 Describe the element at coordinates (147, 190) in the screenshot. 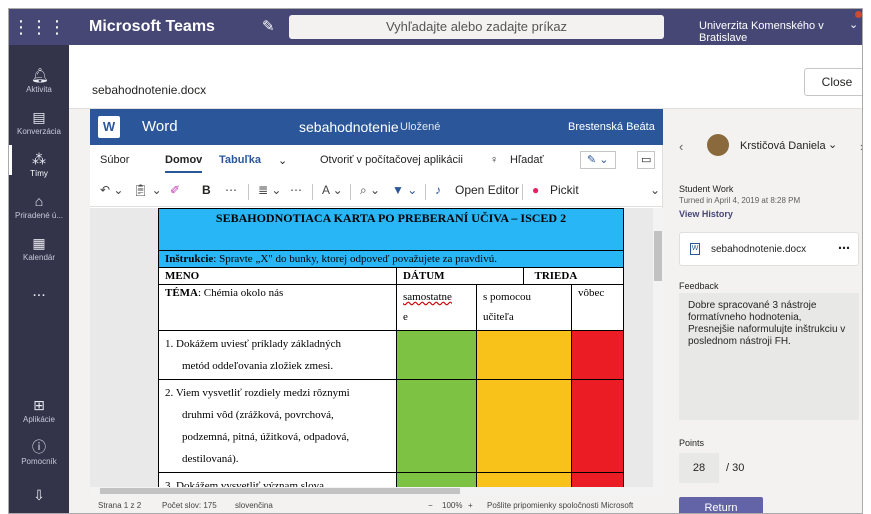

I see `paste-icon: 📋︎ ⌄` at that location.